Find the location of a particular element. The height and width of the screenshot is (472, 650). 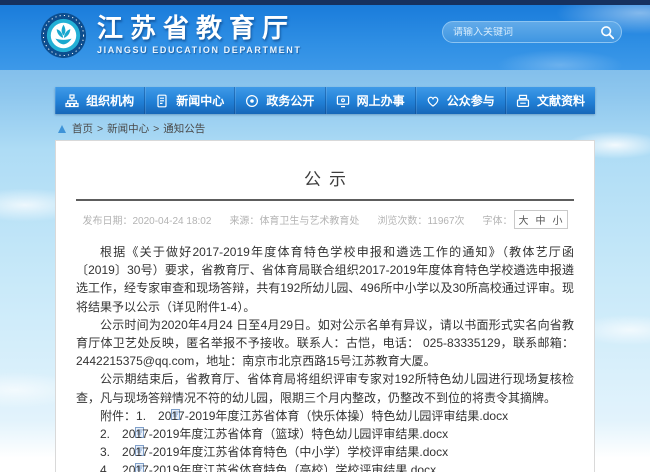

nav-item-online-service: 网上办事 is located at coordinates (371, 100).